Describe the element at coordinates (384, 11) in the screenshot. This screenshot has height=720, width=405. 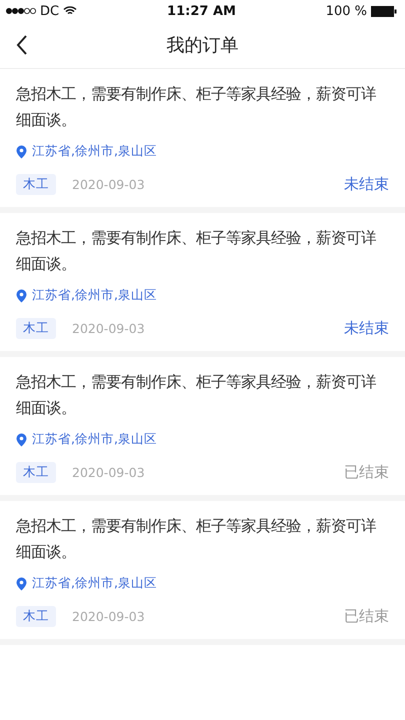
I see `battery-icon` at that location.